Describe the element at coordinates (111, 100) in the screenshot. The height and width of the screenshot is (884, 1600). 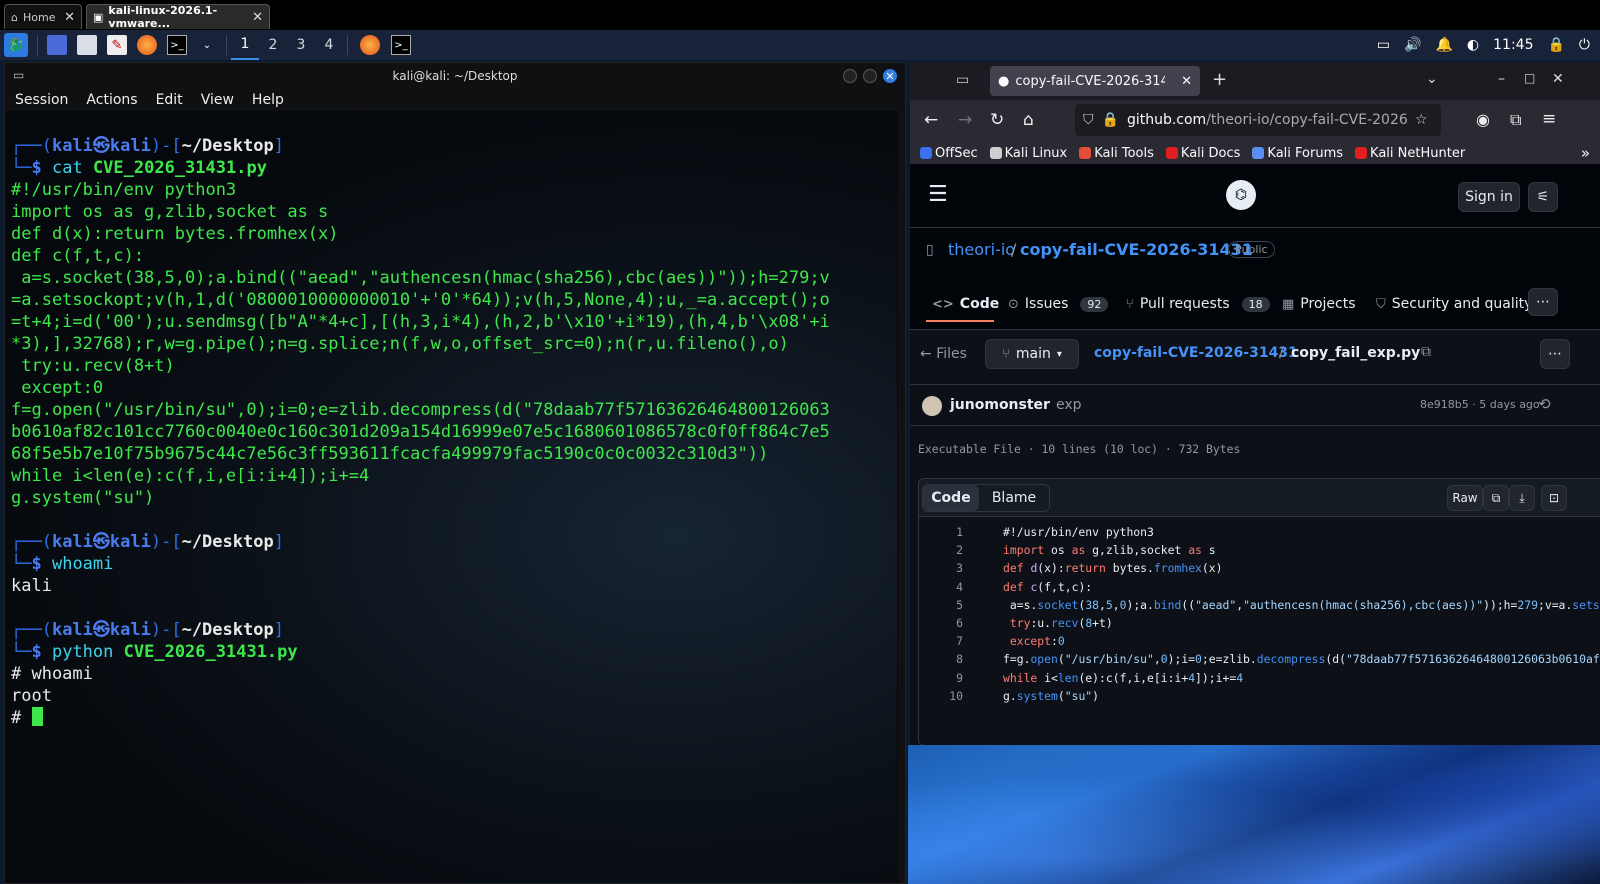
I see `menu-actions: Actions` at that location.